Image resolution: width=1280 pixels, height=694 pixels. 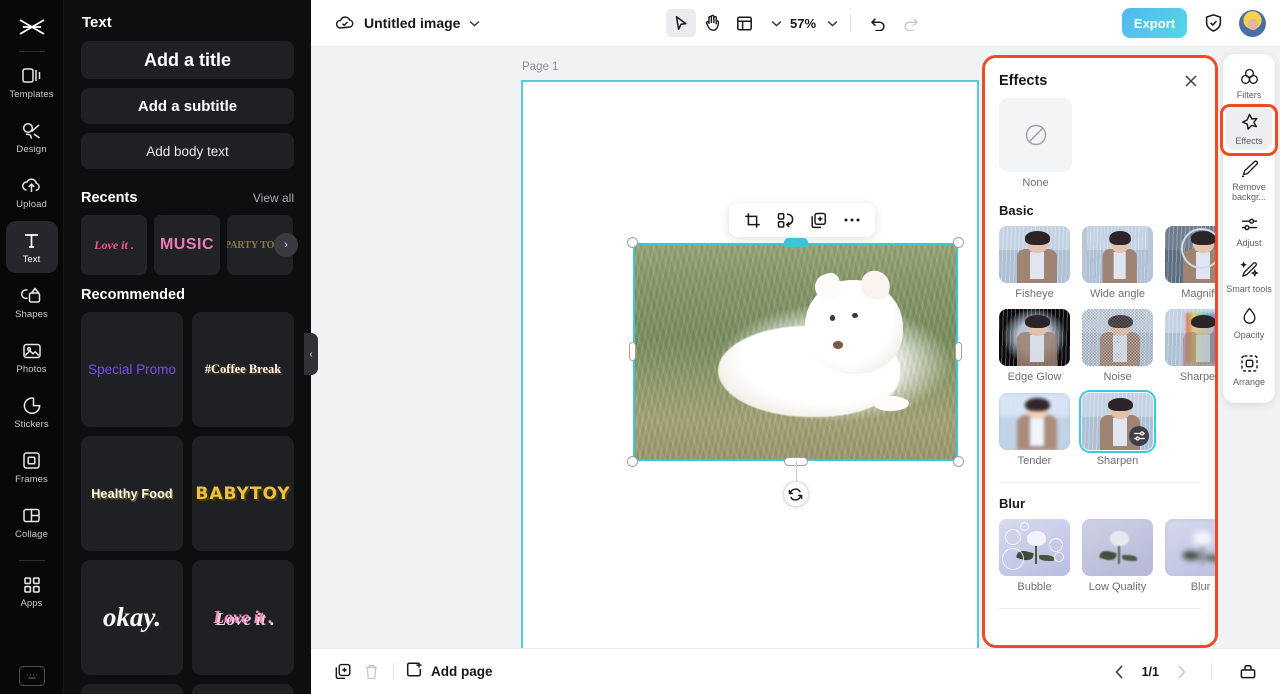 What do you see at coordinates (680, 23) in the screenshot?
I see `select-tool` at bounding box center [680, 23].